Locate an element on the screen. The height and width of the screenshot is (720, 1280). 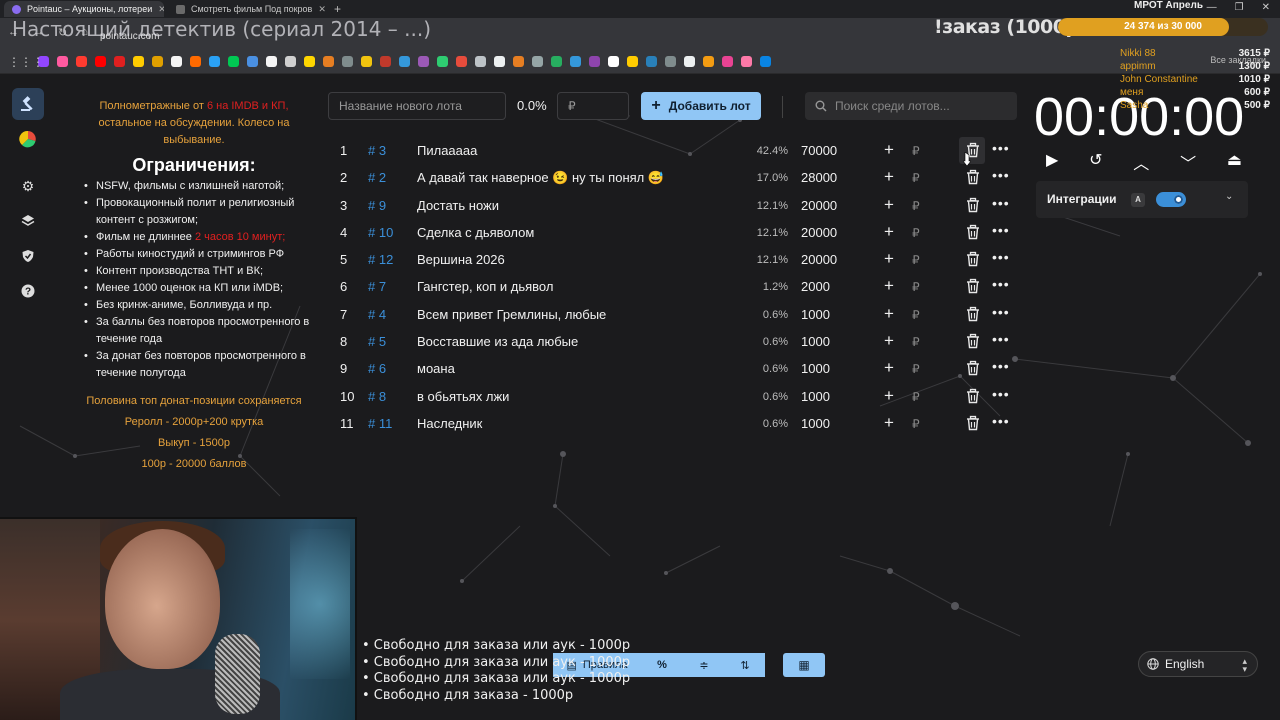
integrations-panel: Интеграции A ⌄ is located at coordinates (1142, 199).